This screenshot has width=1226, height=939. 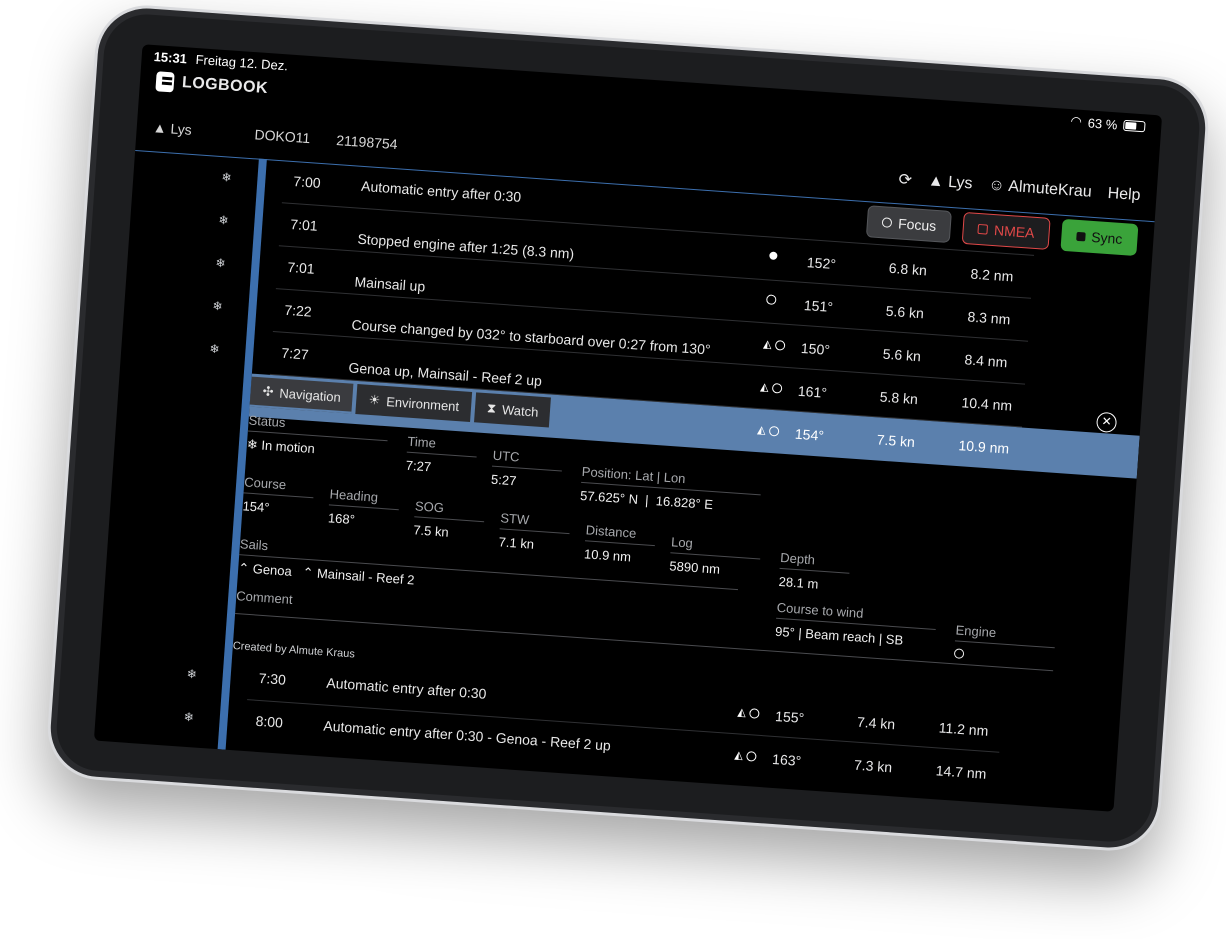 I want to click on nav-user: ☺ AlmuteKrau, so click(x=1040, y=189).